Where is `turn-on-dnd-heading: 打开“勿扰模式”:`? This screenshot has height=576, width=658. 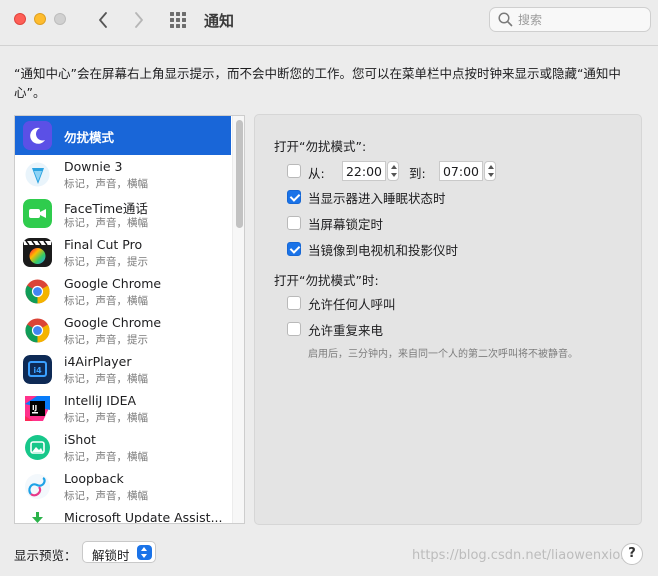
turn-on-dnd-heading: 打开“勿扰模式”: is located at coordinates (320, 146).